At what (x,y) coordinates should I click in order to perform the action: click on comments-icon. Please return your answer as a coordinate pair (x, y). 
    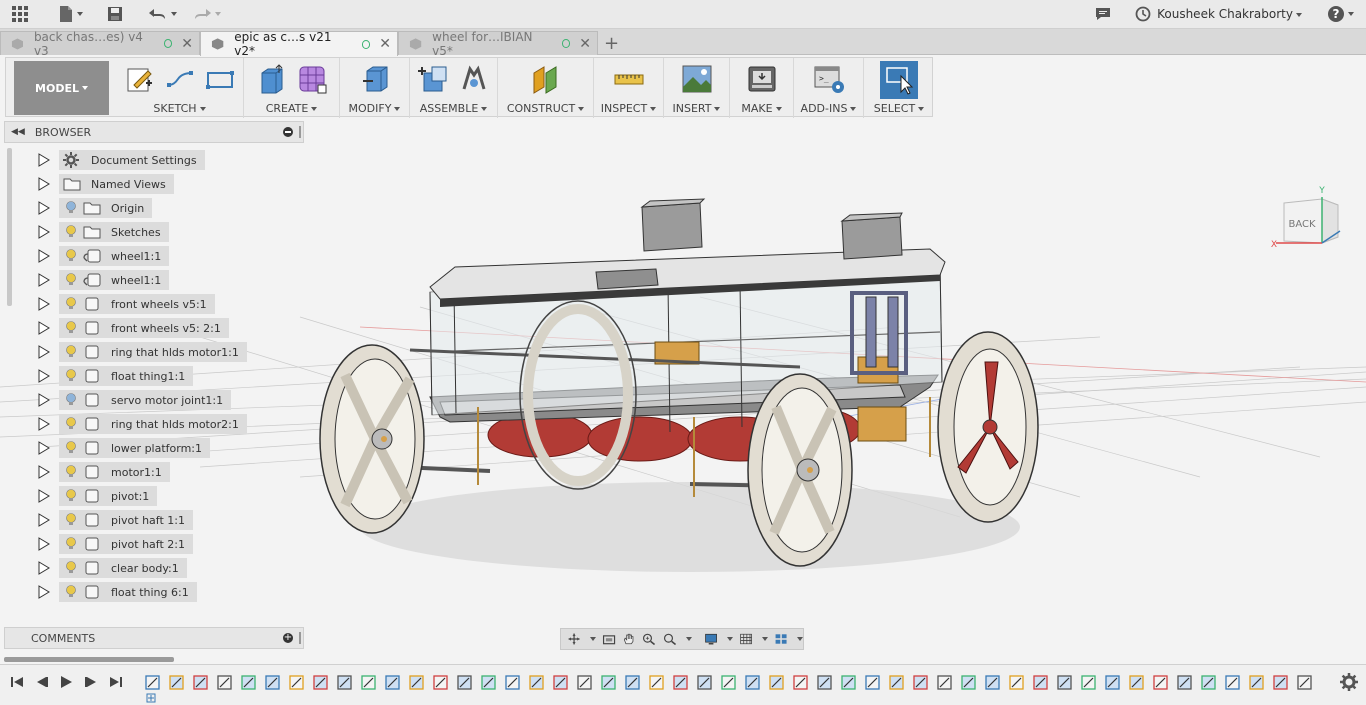
    Looking at the image, I should click on (1103, 14).